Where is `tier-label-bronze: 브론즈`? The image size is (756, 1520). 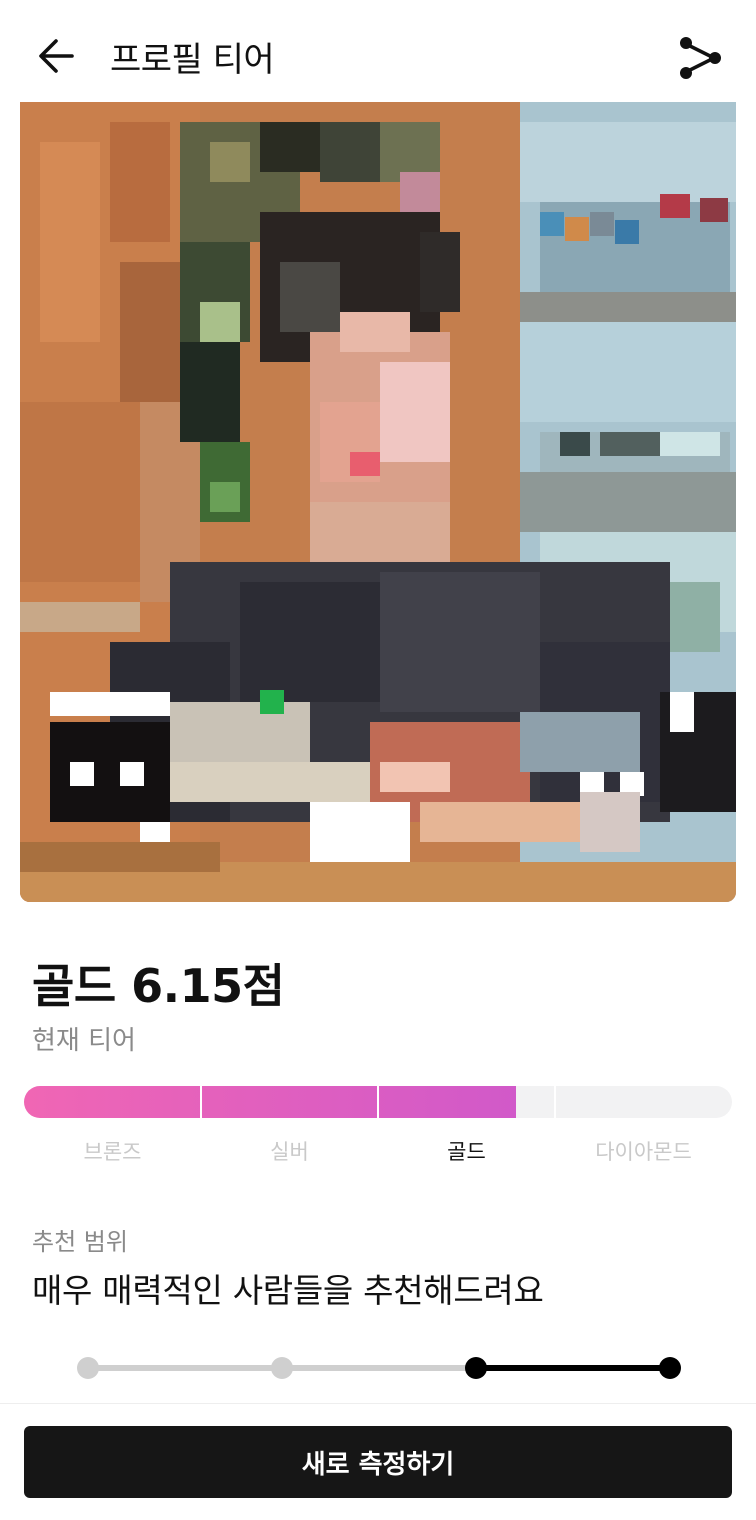 tier-label-bronze: 브론즈 is located at coordinates (112, 1152).